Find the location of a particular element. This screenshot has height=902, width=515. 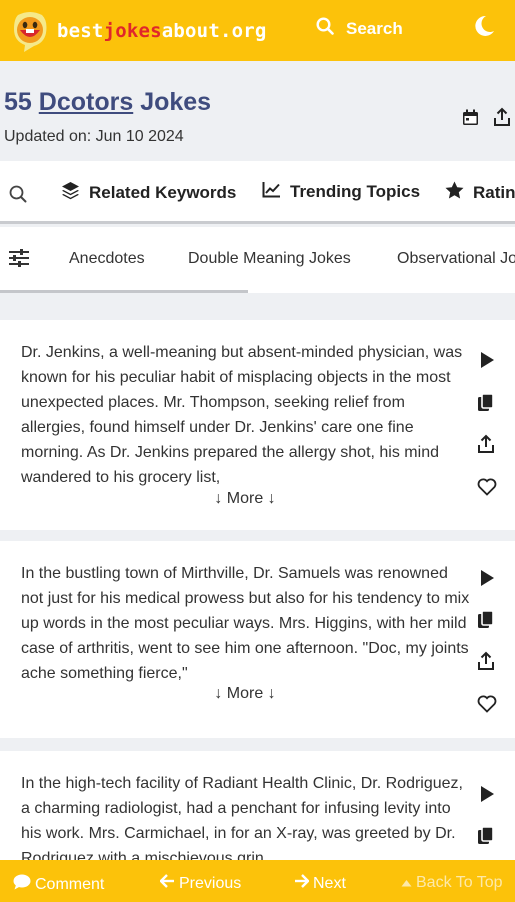

logo-face-icon is located at coordinates (30, 31).